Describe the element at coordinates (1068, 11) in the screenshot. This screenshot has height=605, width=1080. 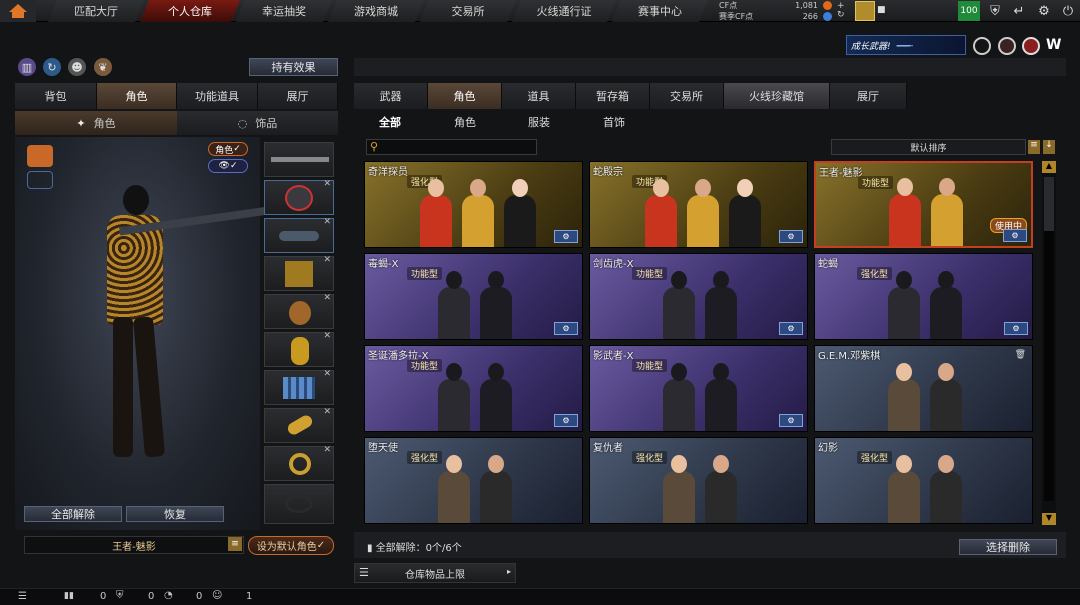
I see `power-icon: ⏻` at that location.